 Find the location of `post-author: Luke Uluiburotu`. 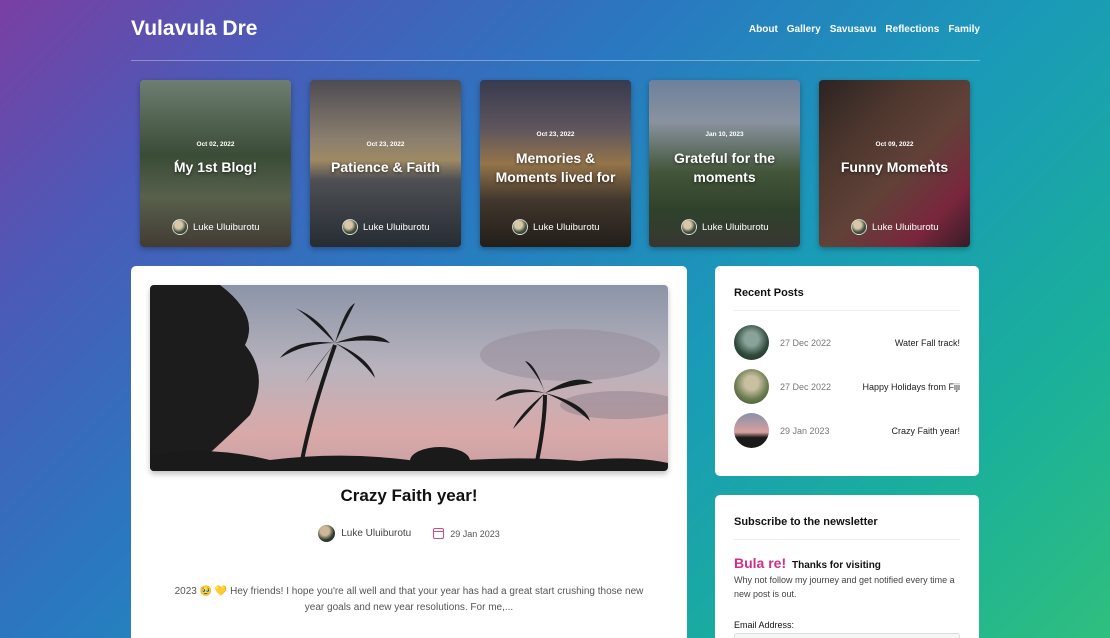

post-author: Luke Uluiburotu is located at coordinates (376, 533).